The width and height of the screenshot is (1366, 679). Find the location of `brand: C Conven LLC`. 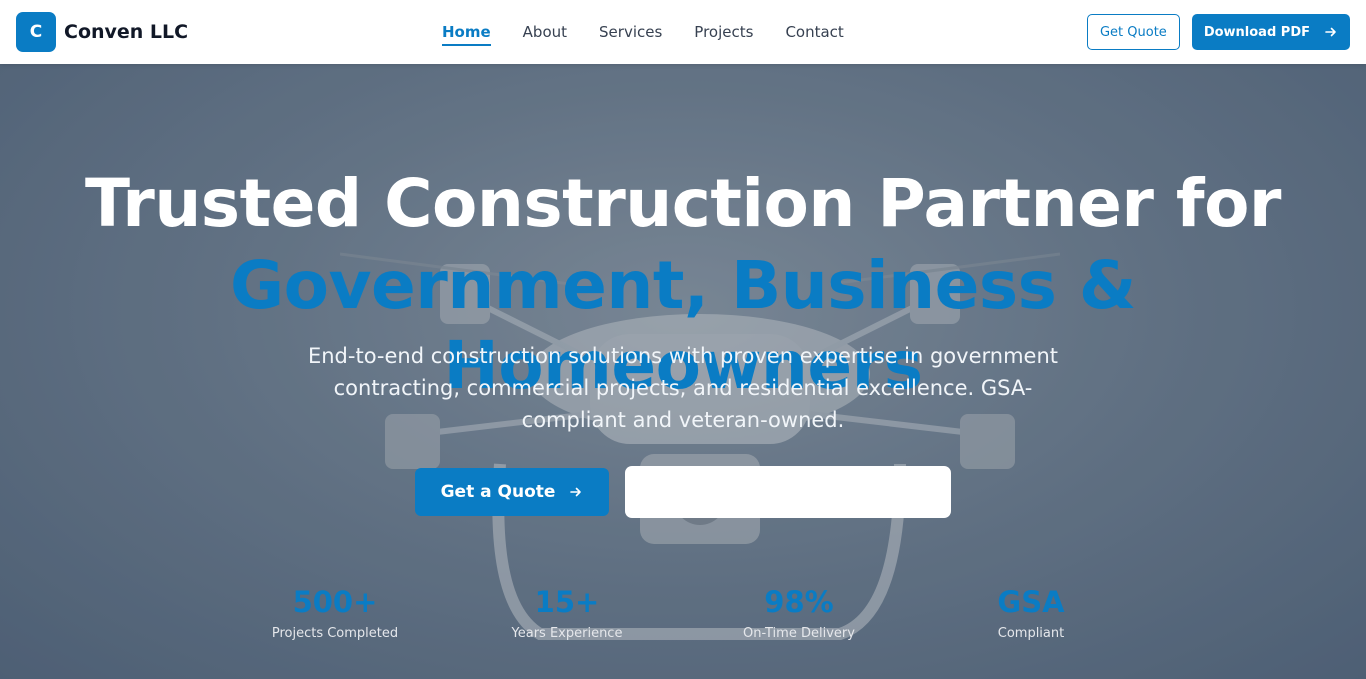

brand: C Conven LLC is located at coordinates (102, 32).